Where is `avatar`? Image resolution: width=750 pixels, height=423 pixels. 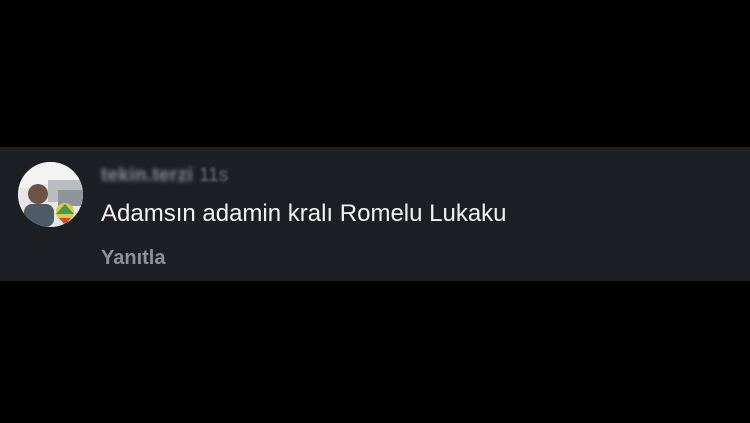
avatar is located at coordinates (50, 194).